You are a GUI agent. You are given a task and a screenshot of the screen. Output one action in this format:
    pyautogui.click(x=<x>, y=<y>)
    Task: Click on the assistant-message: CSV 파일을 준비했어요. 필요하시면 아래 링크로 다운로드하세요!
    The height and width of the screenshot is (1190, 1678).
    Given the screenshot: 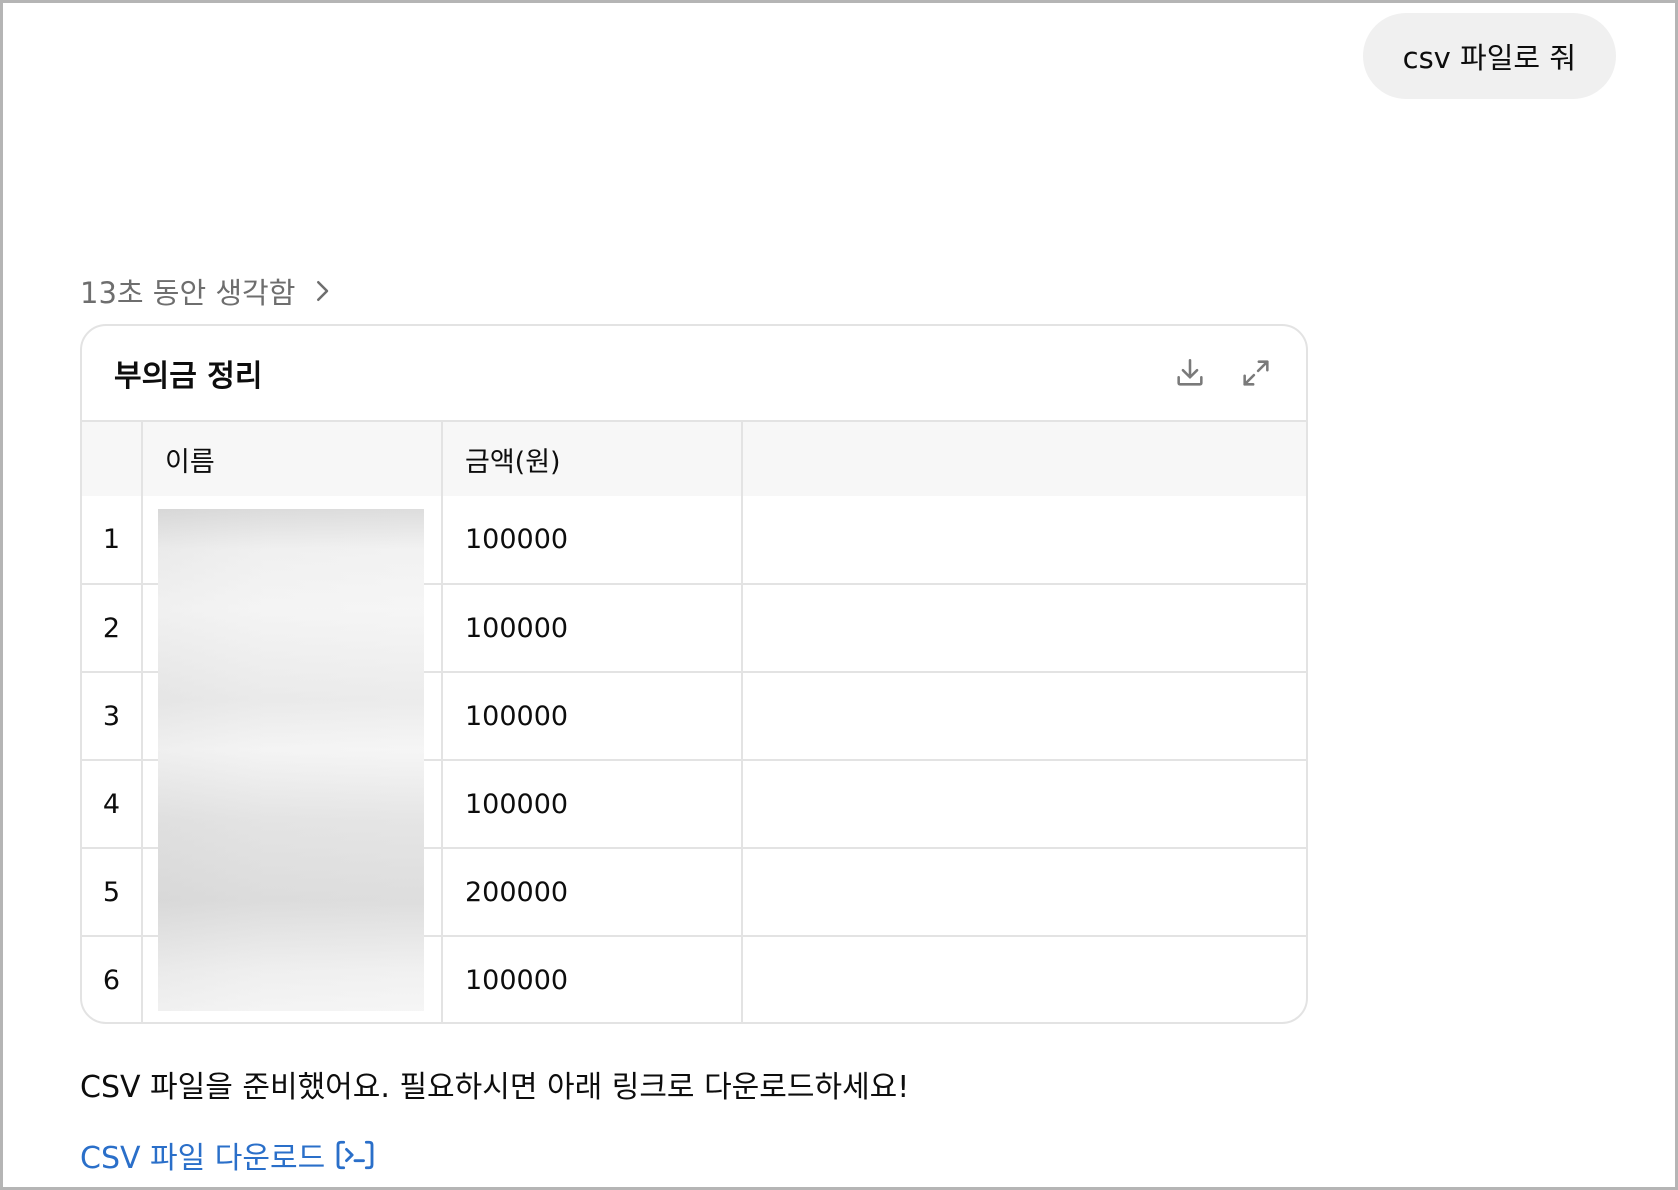 What is the action you would take?
    pyautogui.click(x=495, y=1087)
    